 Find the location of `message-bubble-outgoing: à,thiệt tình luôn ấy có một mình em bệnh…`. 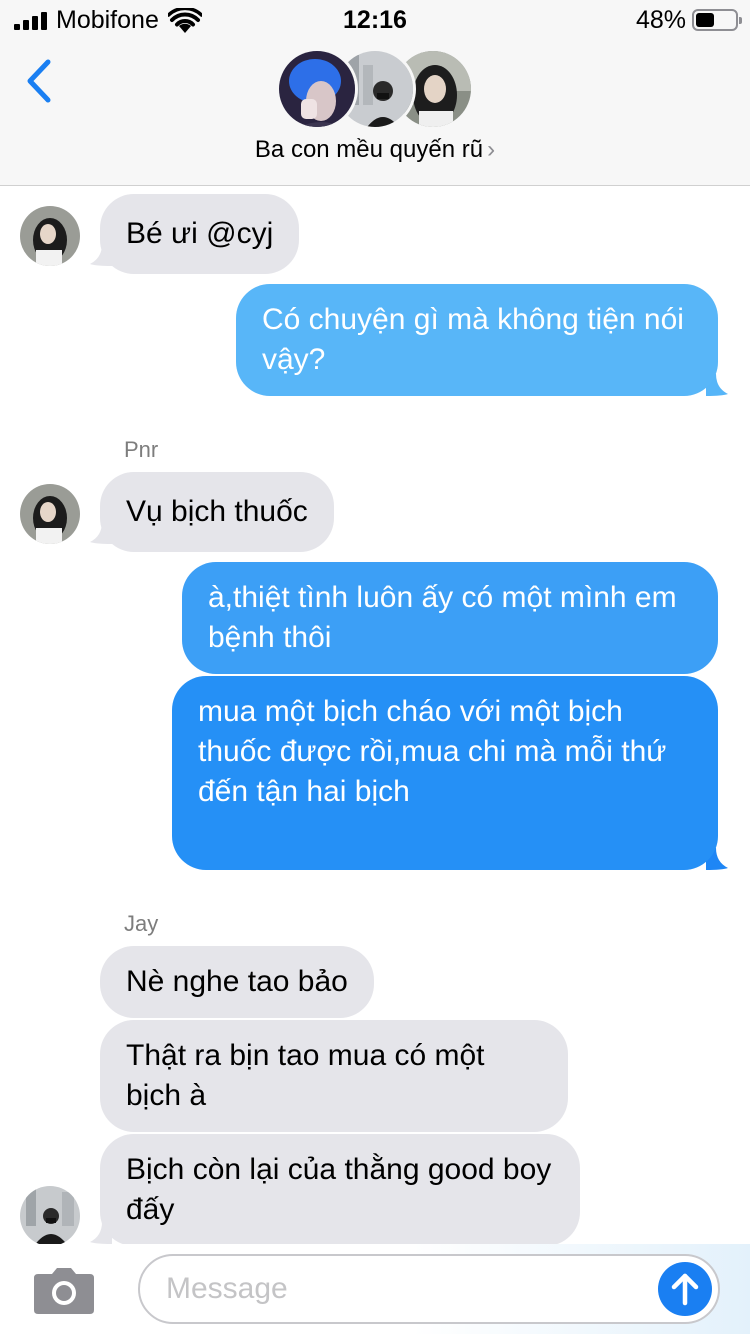

message-bubble-outgoing: à,thiệt tình luôn ấy có một mình em bệnh… is located at coordinates (450, 618).